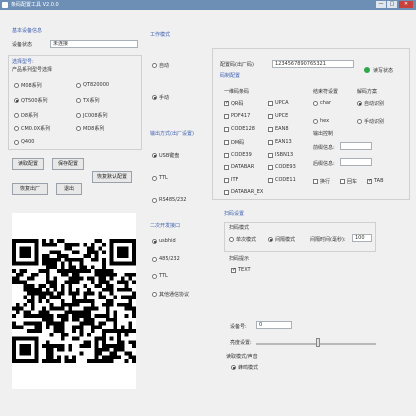 Image resolution: width=416 pixels, height=416 pixels. Describe the element at coordinates (237, 116) in the screenshot. I see `code-checkbox-2: PDF417` at that location.